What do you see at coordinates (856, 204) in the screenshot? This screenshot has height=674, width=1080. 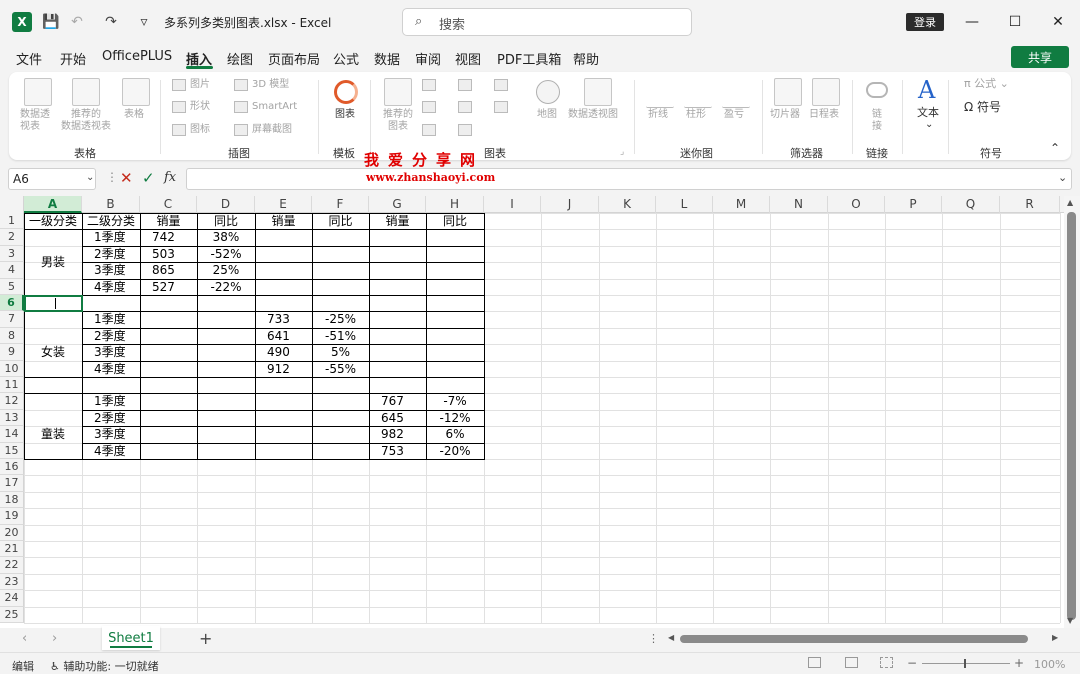 I see `column-header-o: O` at bounding box center [856, 204].